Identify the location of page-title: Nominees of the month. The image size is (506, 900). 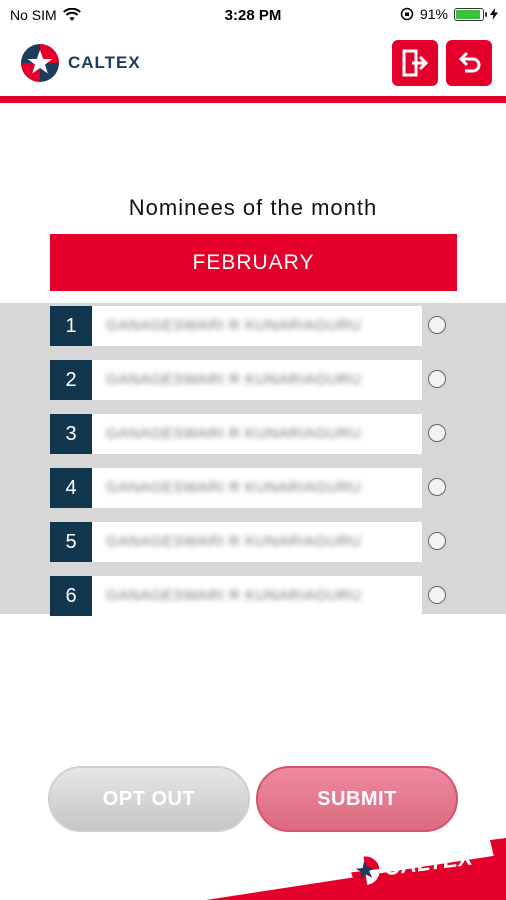
(253, 207).